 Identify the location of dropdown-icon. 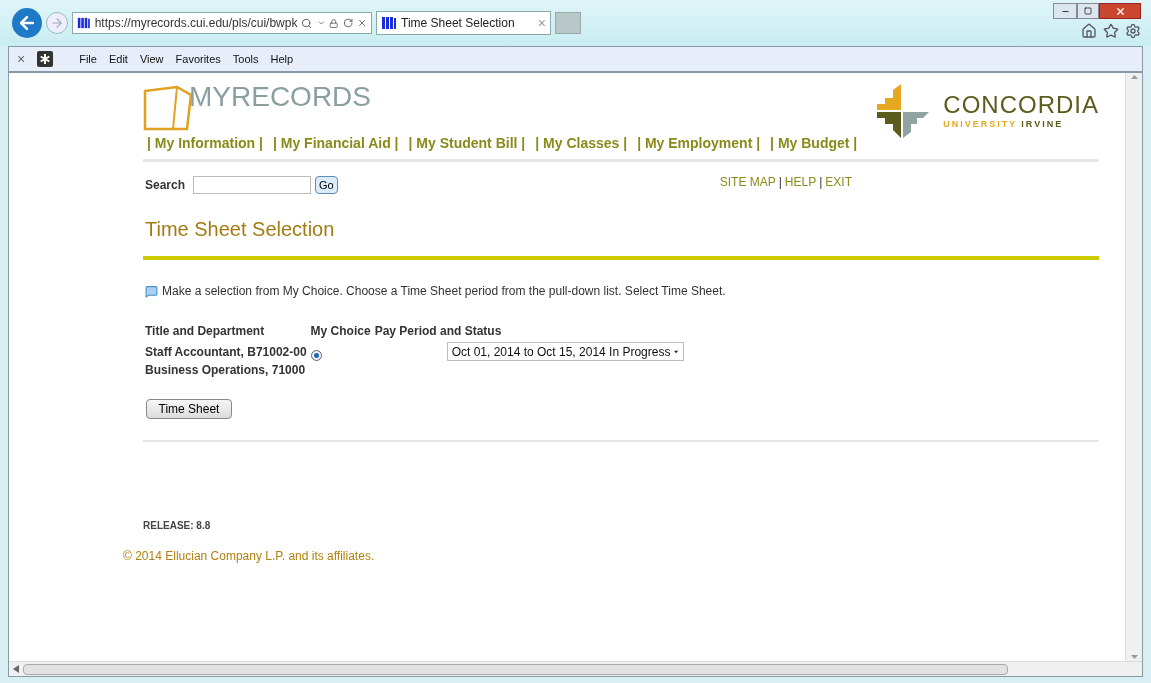
(321, 23).